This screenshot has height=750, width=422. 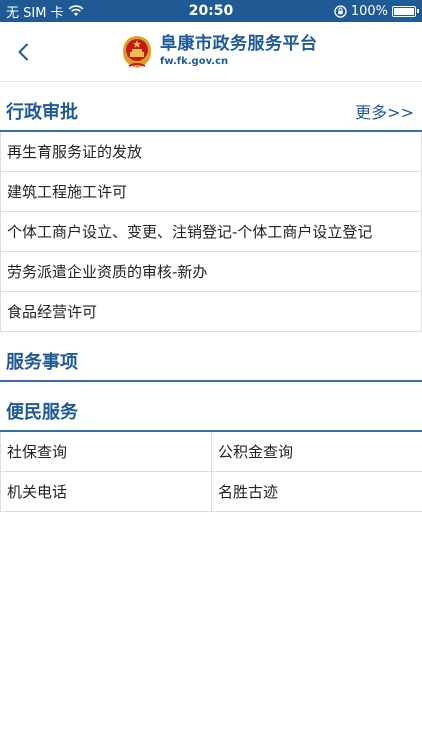 What do you see at coordinates (211, 192) in the screenshot?
I see `list-item: 建筑工程施工许可` at bounding box center [211, 192].